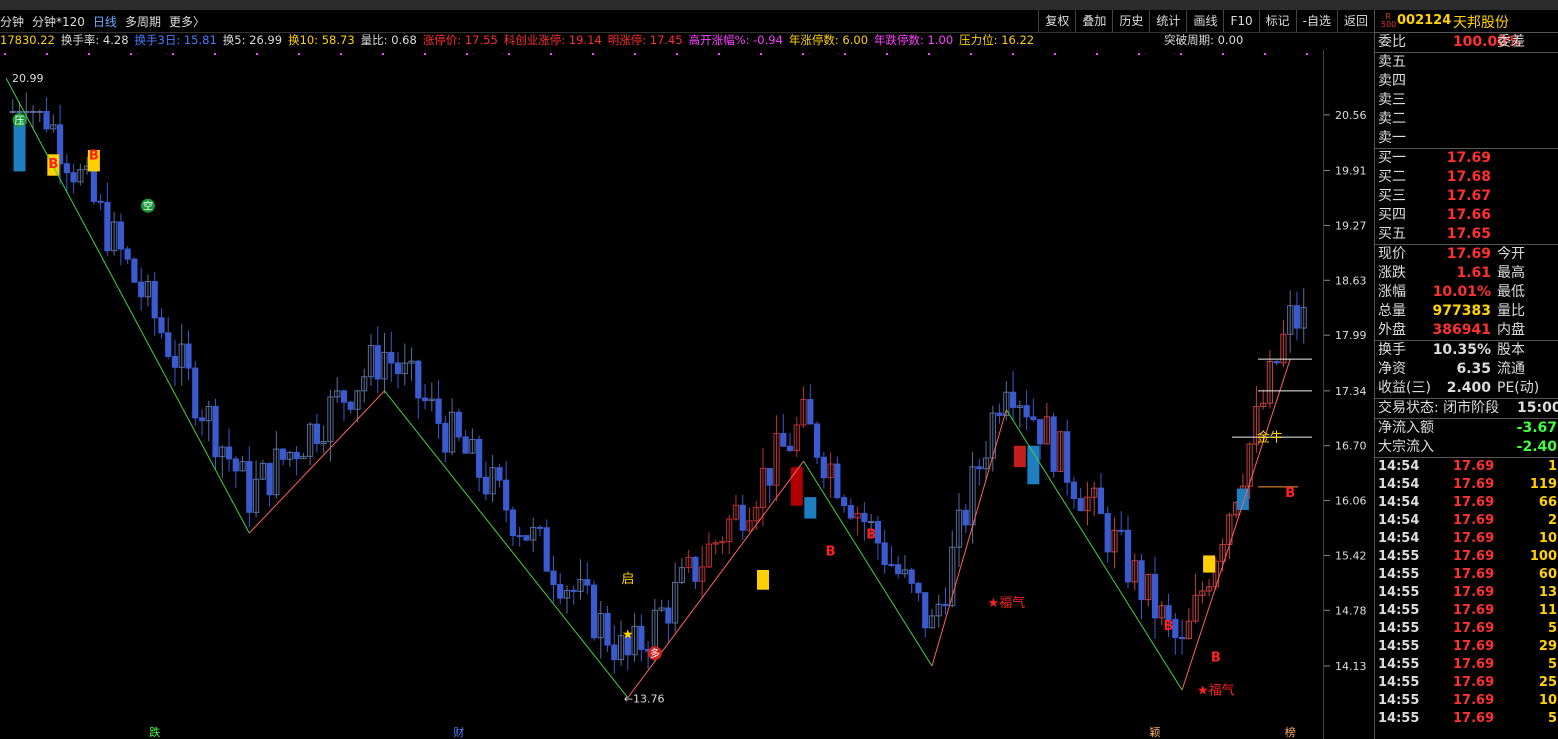 This screenshot has width=1558, height=739. I want to click on tick-row: 14:55 17.69 10, so click(1466, 701).